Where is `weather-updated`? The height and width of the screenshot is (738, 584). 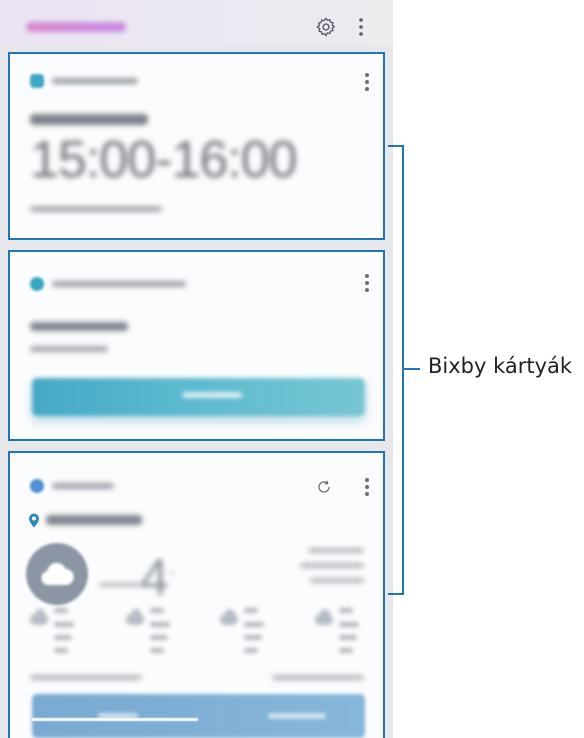 weather-updated is located at coordinates (318, 677).